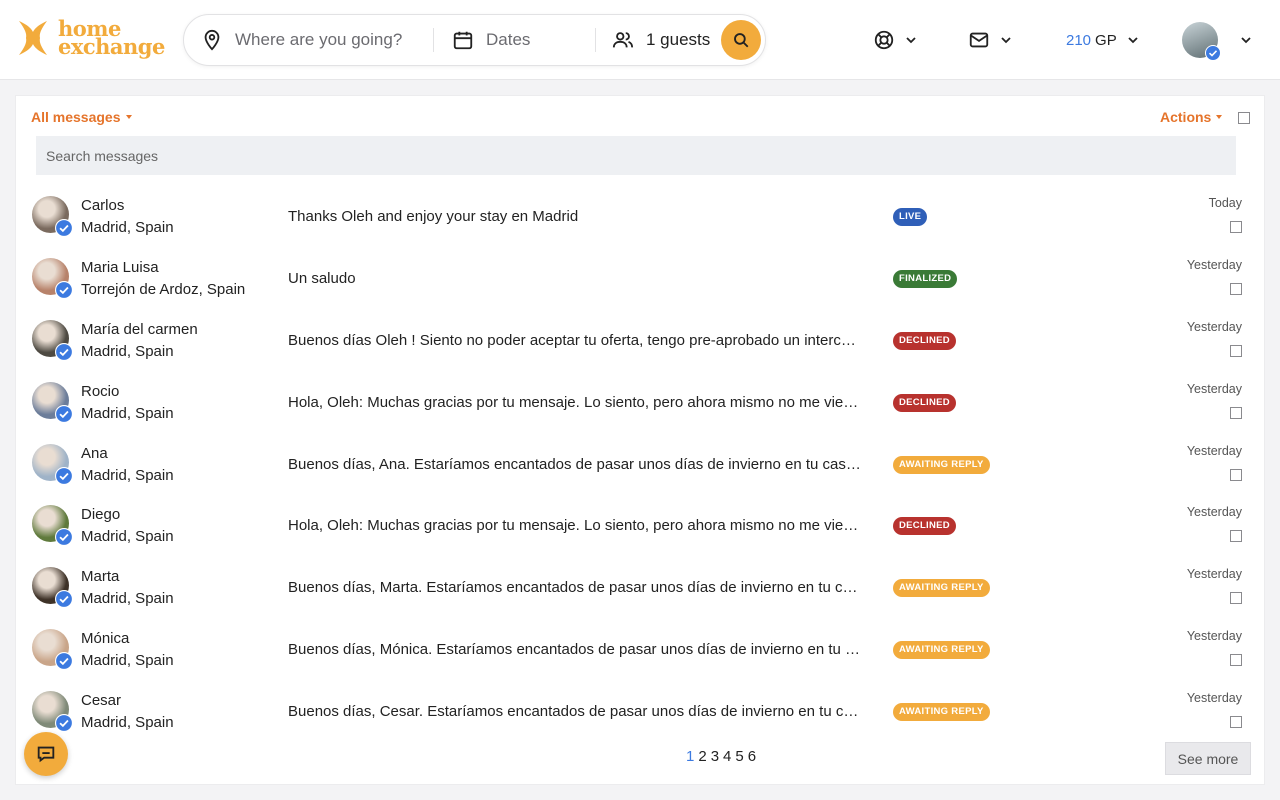 This screenshot has width=1280, height=800. I want to click on dates-label: Dates, so click(508, 39).